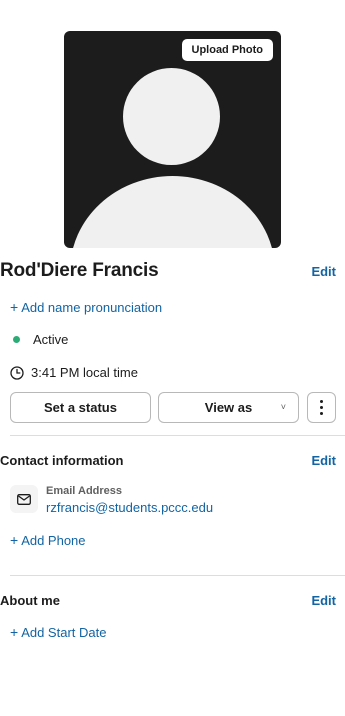  I want to click on presence-status: Active, so click(39, 339).